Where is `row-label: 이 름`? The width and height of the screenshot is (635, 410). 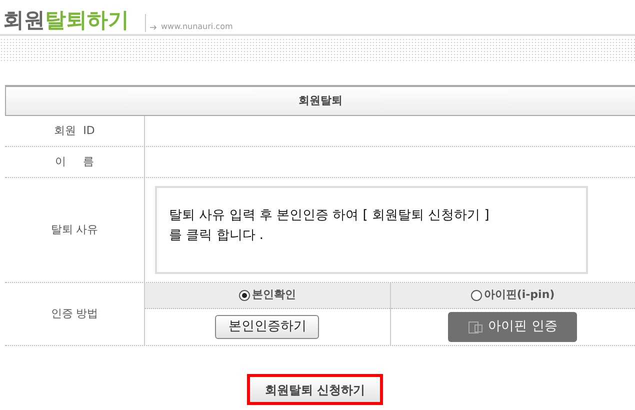
row-label: 이 름 is located at coordinates (74, 162).